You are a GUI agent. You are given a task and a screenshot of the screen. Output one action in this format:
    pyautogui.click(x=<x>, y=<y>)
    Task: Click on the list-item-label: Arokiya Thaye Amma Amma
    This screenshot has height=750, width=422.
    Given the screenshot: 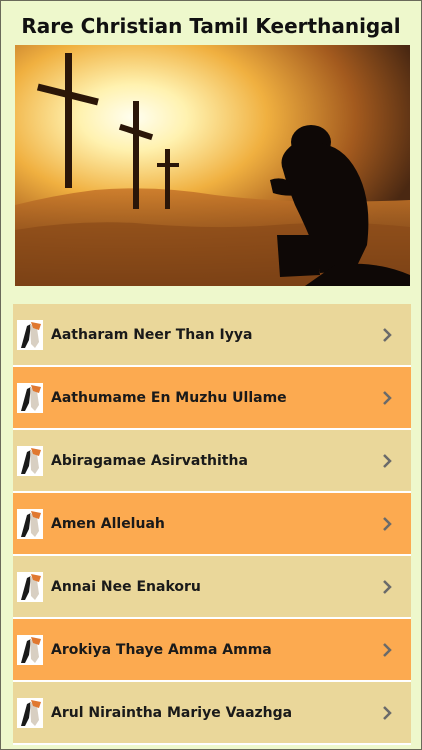 What is the action you would take?
    pyautogui.click(x=161, y=649)
    